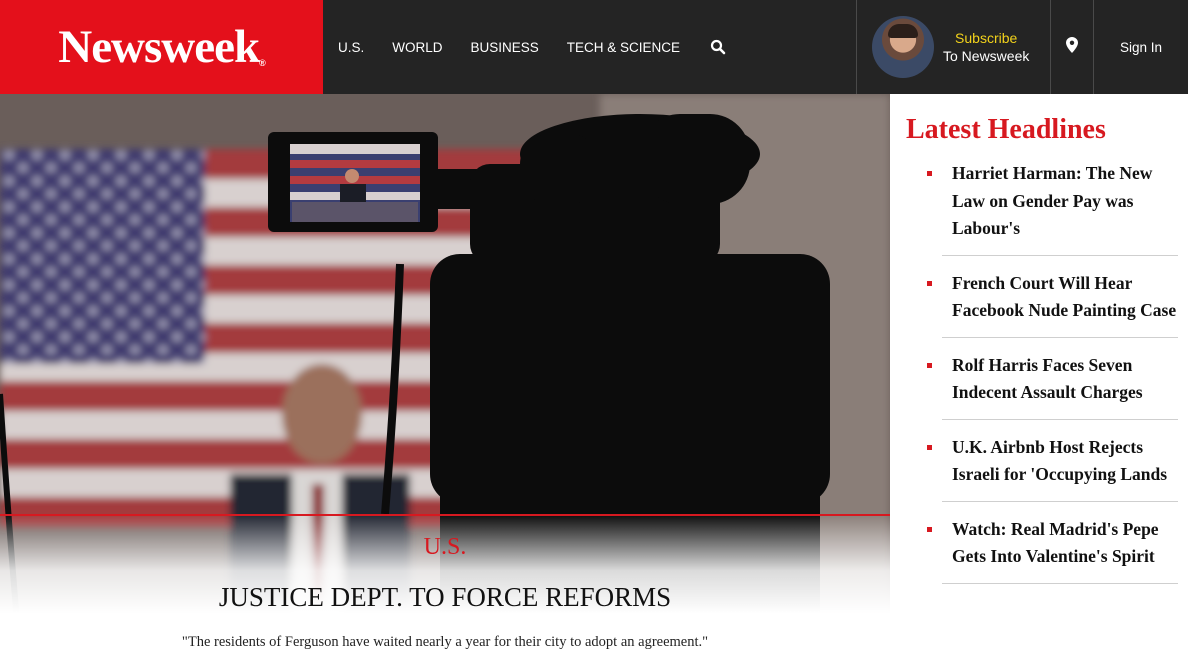 Image resolution: width=1188 pixels, height=656 pixels. I want to click on subscribe-link: Subscribe To Newsweek, so click(959, 47).